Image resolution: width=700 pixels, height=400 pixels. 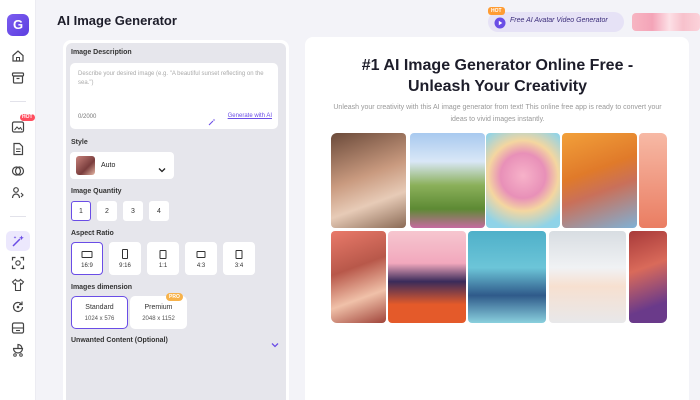 What do you see at coordinates (18, 193) in the screenshot?
I see `person-swap-icon` at bounding box center [18, 193].